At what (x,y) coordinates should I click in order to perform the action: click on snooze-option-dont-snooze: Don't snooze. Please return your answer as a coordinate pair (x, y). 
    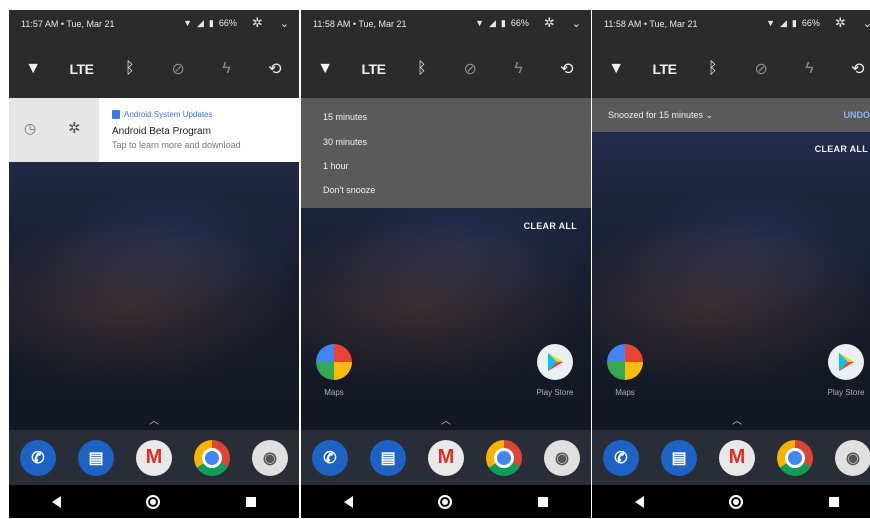
    Looking at the image, I should click on (349, 190).